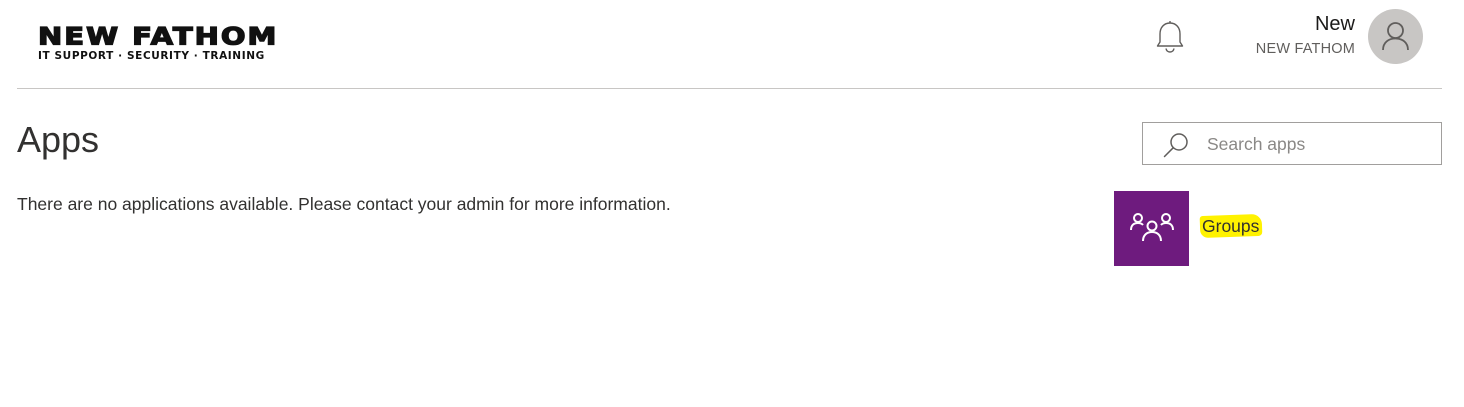  I want to click on bell-icon, so click(1170, 37).